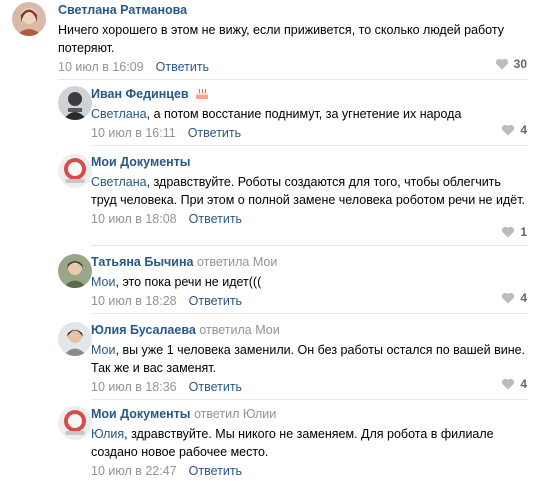 The width and height of the screenshot is (541, 481). Describe the element at coordinates (134, 301) in the screenshot. I see `comment-date: 10 июл в 18:28` at that location.